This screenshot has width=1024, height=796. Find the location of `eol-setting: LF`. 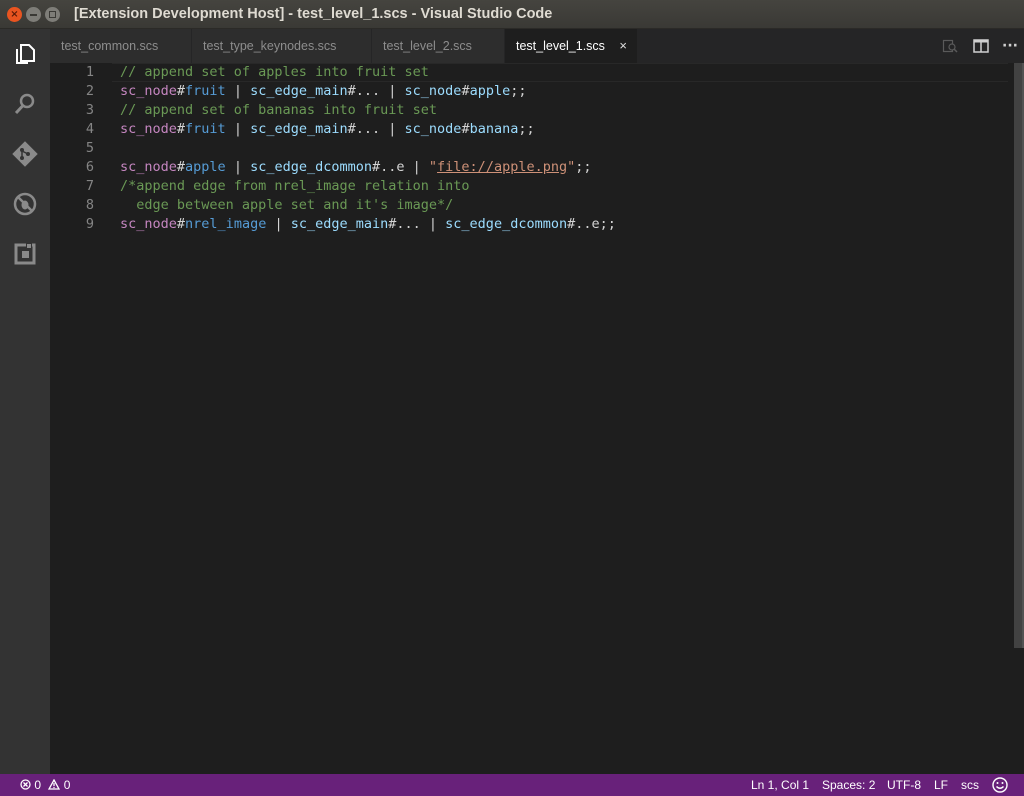

eol-setting: LF is located at coordinates (941, 785).